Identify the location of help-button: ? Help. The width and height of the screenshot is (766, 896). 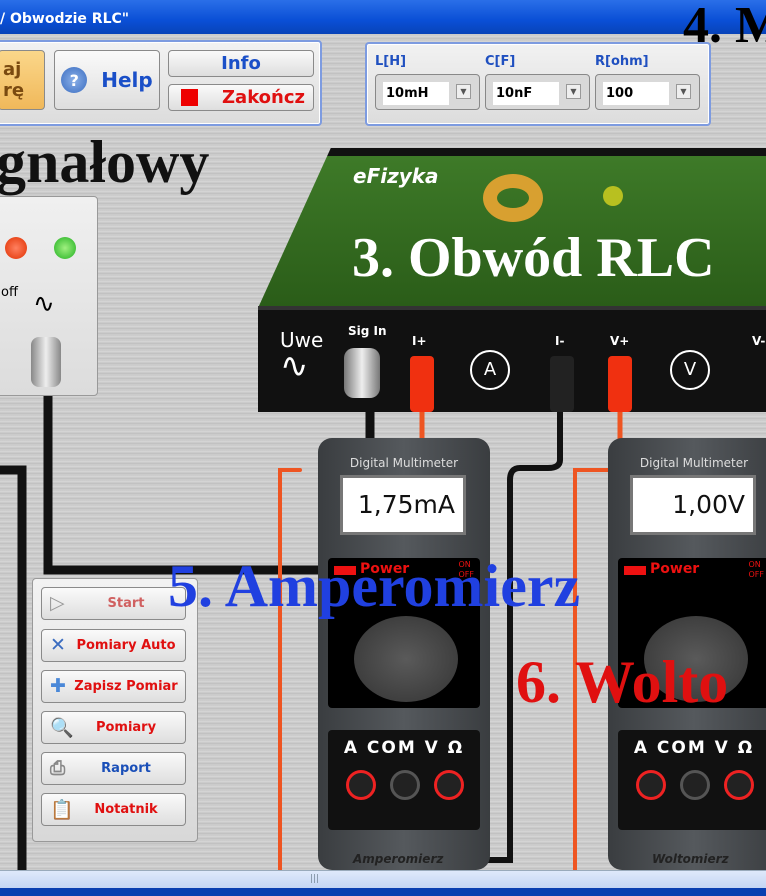
(107, 80).